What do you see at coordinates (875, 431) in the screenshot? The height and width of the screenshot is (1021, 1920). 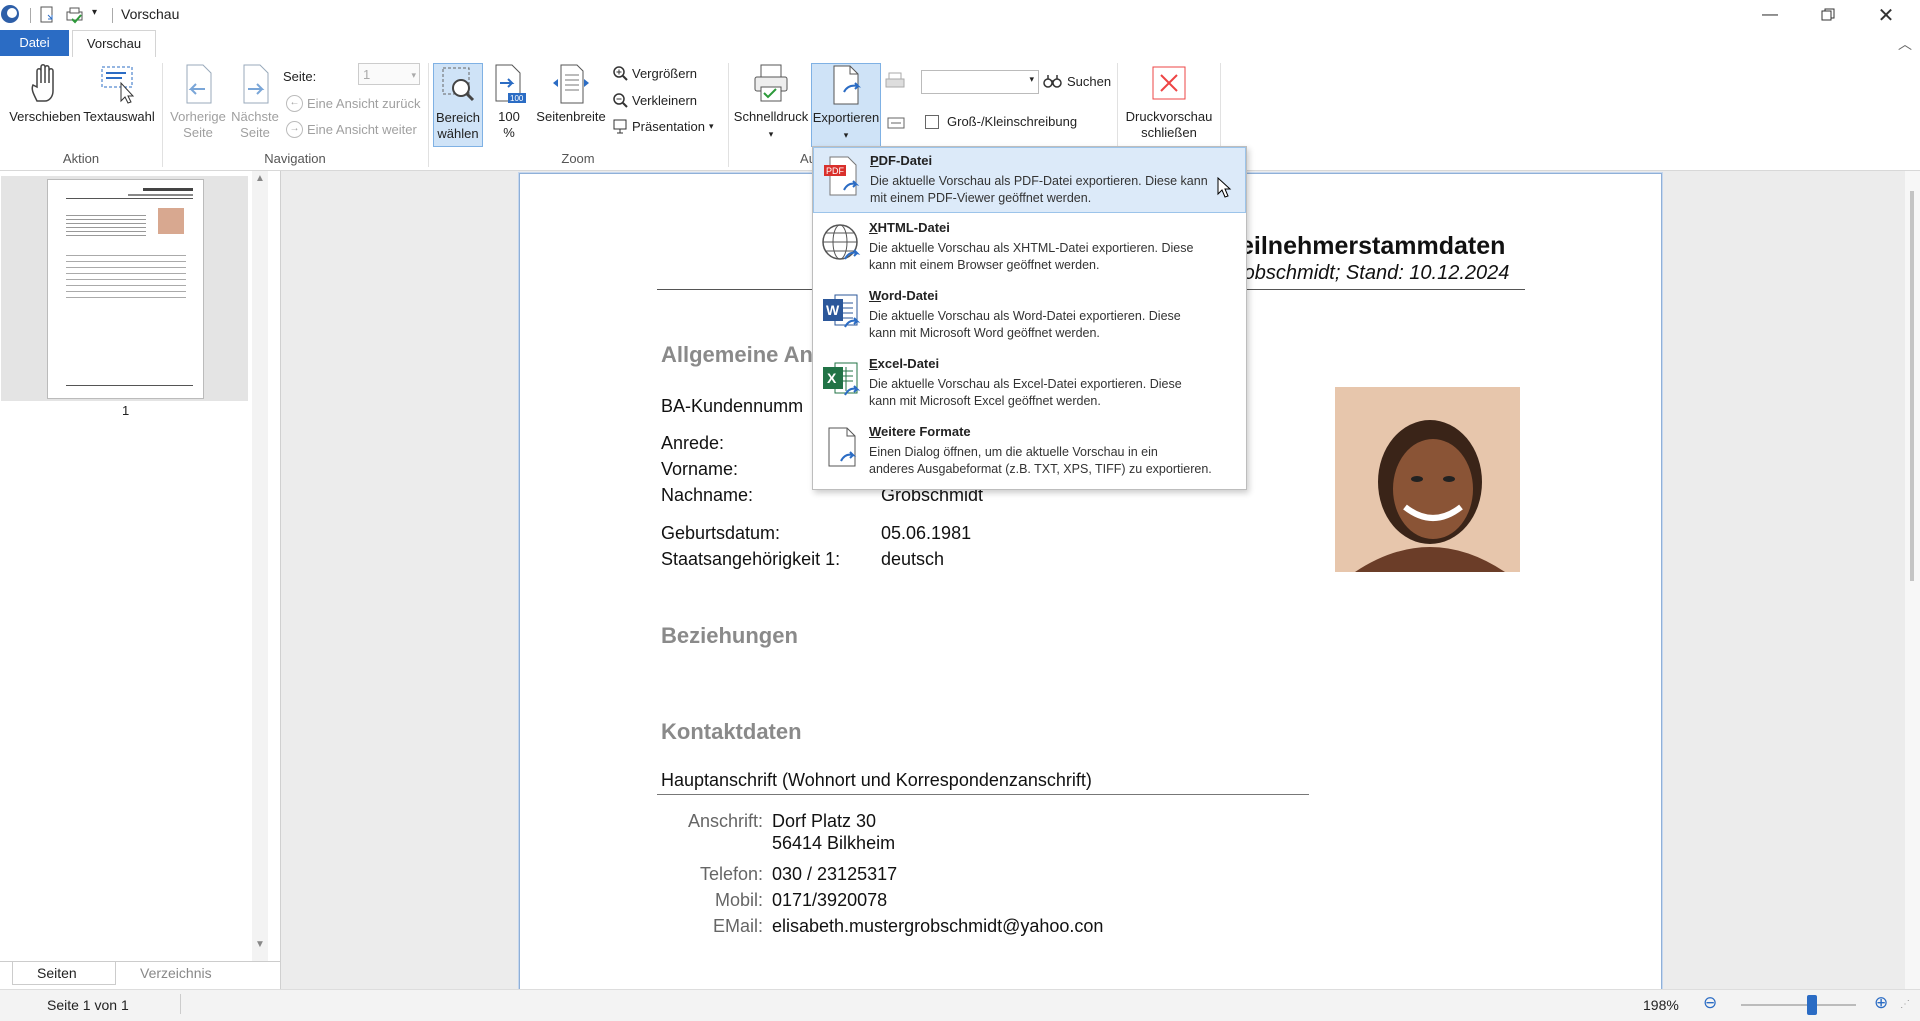 I see `export-other-mnemonic: W` at bounding box center [875, 431].